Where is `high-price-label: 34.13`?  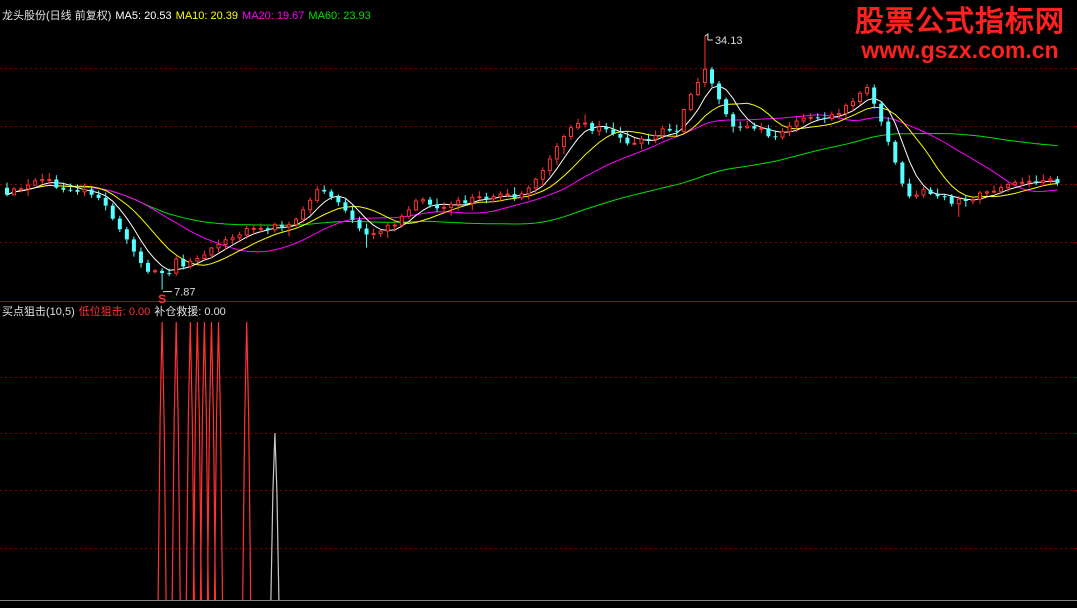
high-price-label: 34.13 is located at coordinates (729, 41).